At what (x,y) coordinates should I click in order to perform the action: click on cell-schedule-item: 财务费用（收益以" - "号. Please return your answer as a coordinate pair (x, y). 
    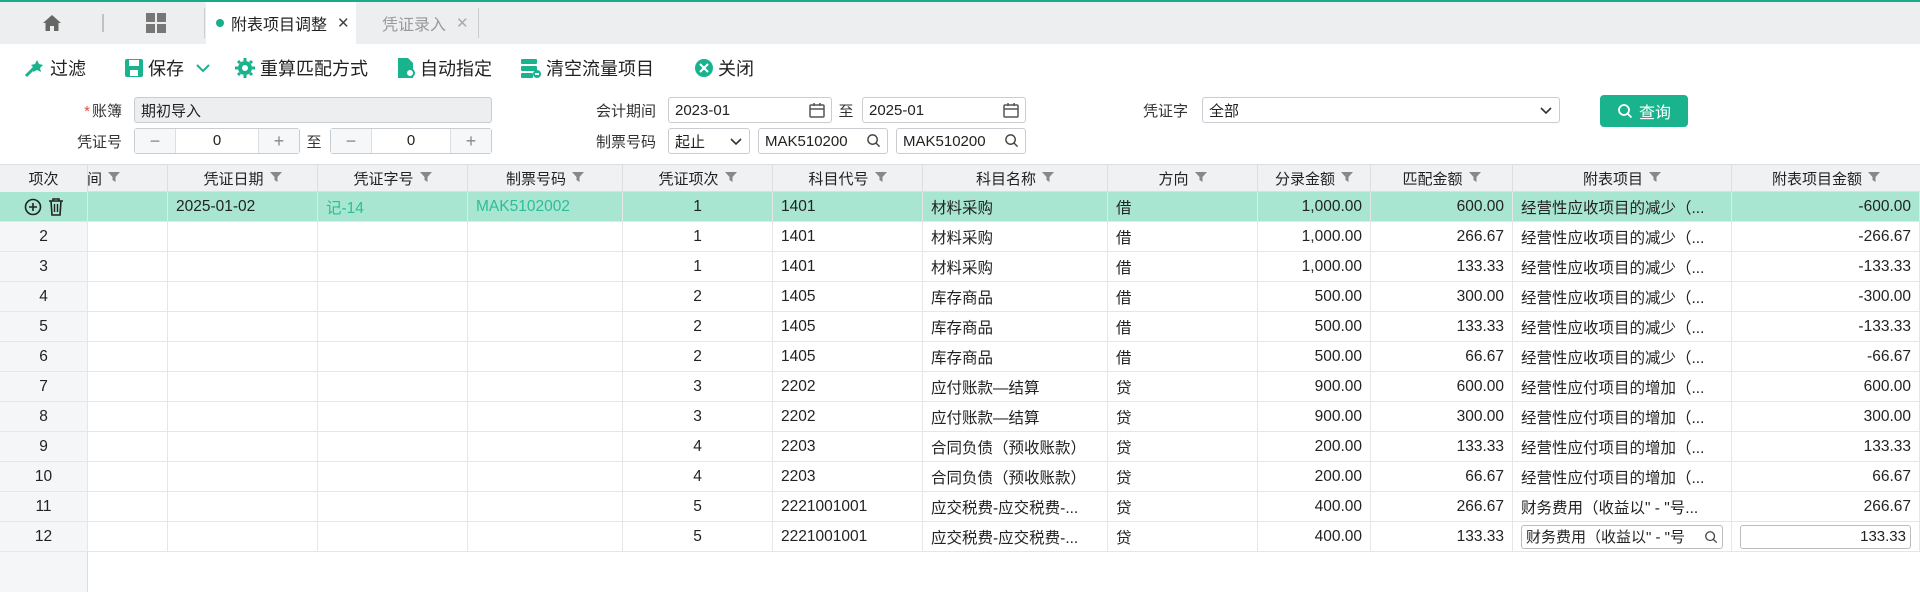
    Looking at the image, I should click on (1622, 536).